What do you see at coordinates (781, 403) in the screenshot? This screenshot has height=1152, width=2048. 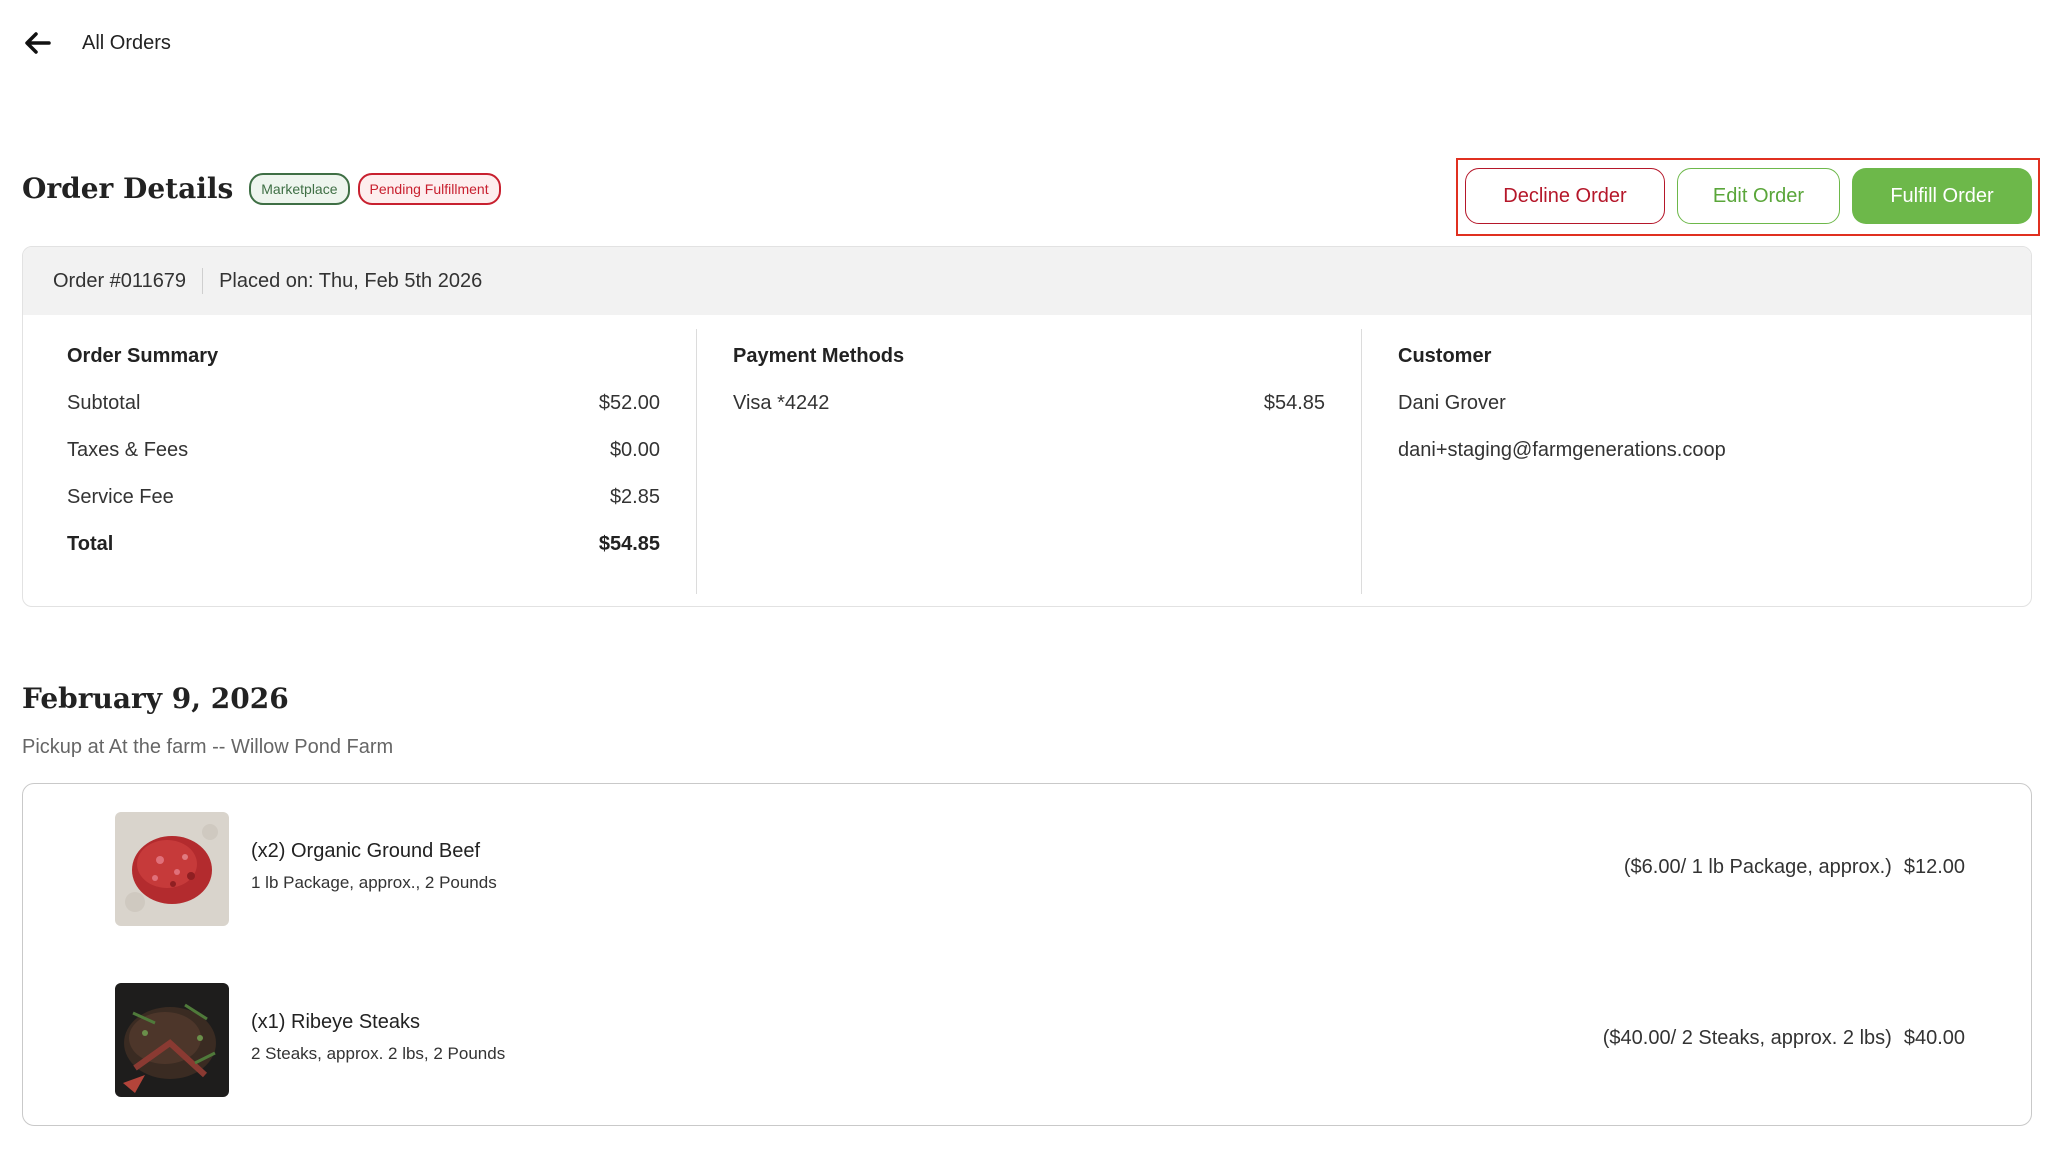 I see `payment-card-label: Visa *4242` at bounding box center [781, 403].